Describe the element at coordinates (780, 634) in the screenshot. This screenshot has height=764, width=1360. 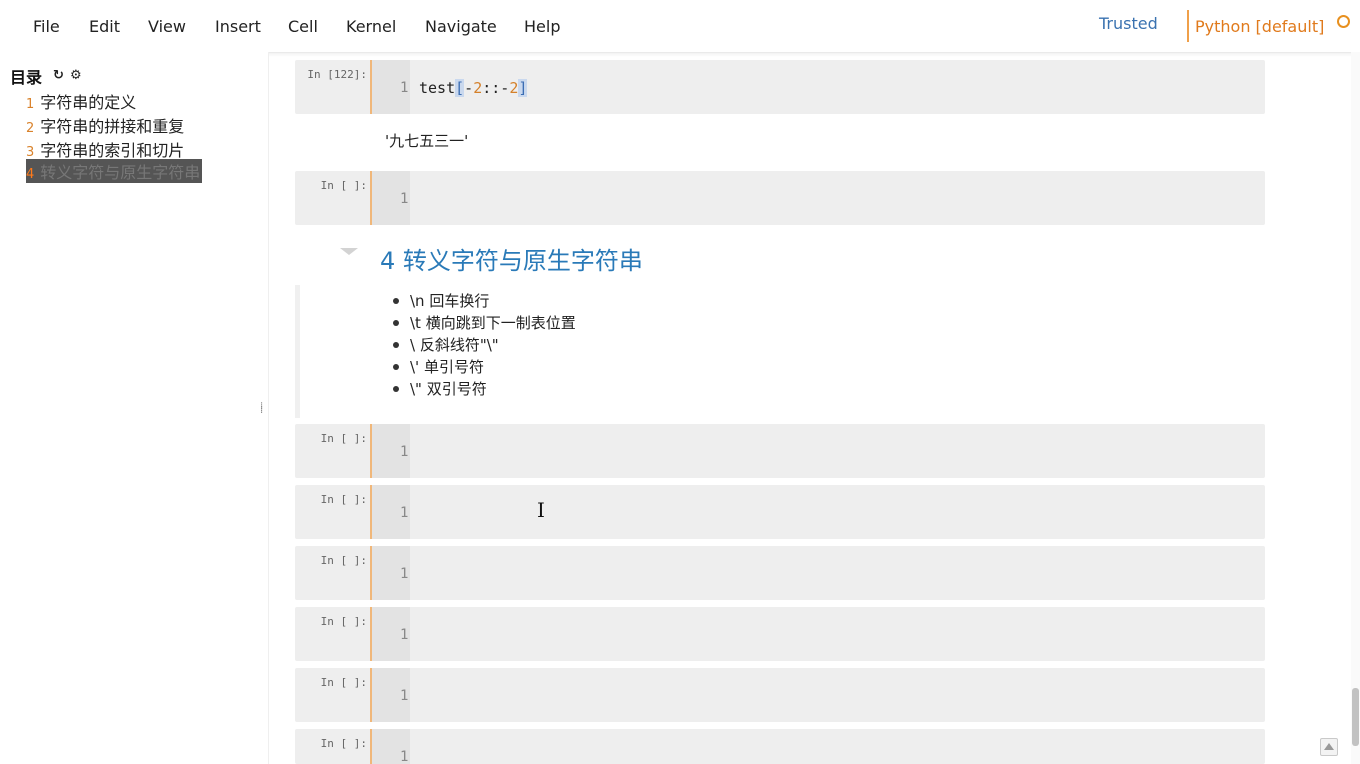
I see `code-cell-6: In [ ]: 1` at that location.